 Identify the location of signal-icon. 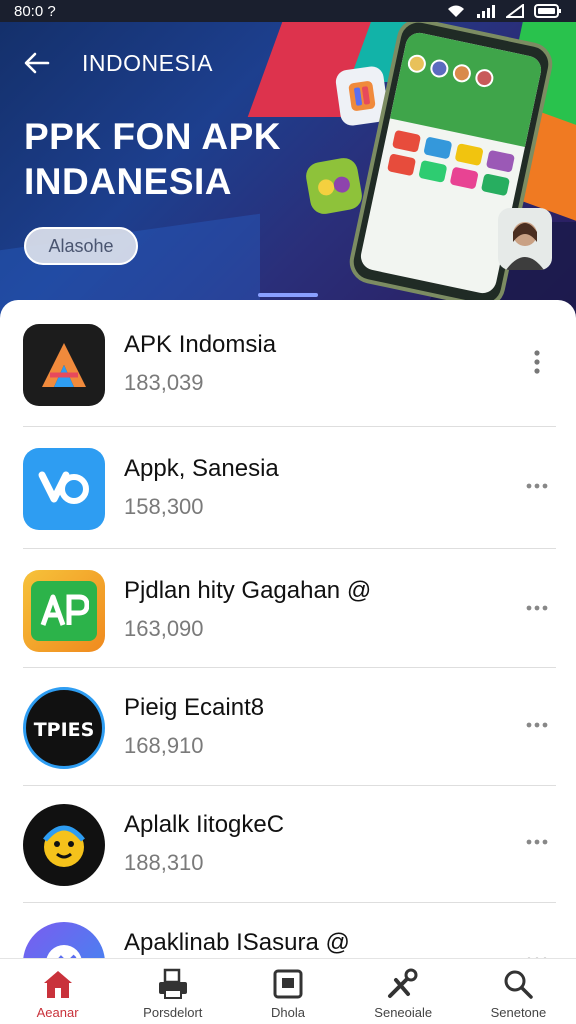
(486, 11).